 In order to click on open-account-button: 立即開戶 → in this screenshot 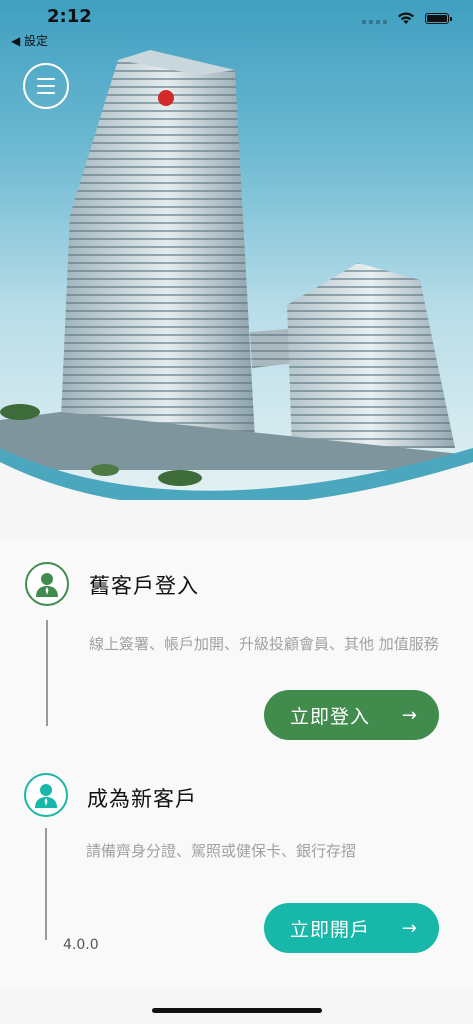, I will do `click(351, 928)`.